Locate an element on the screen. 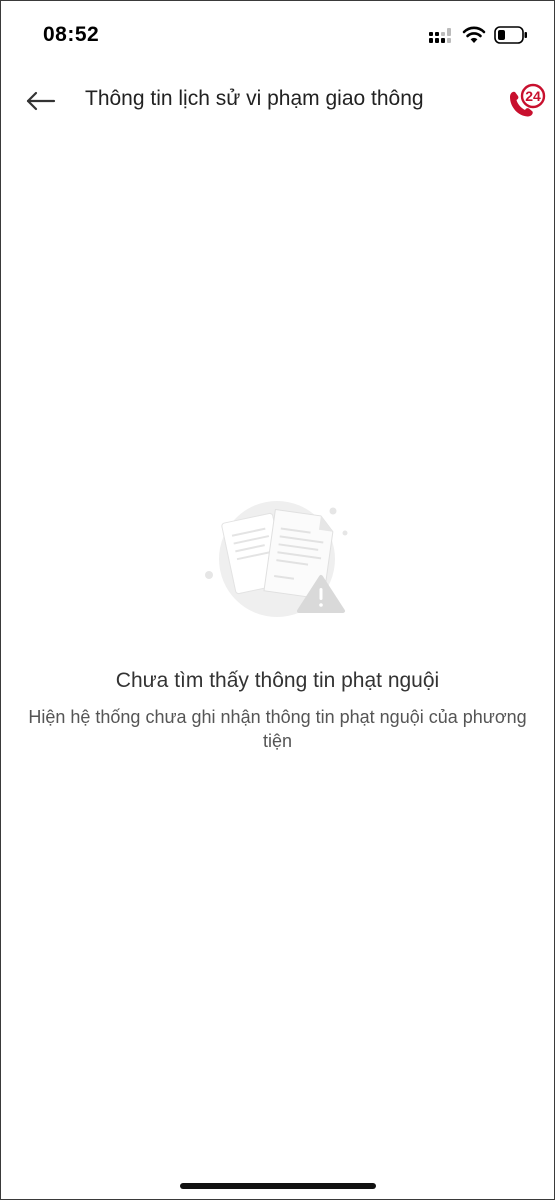  status-bar: 08:52 is located at coordinates (277, 36).